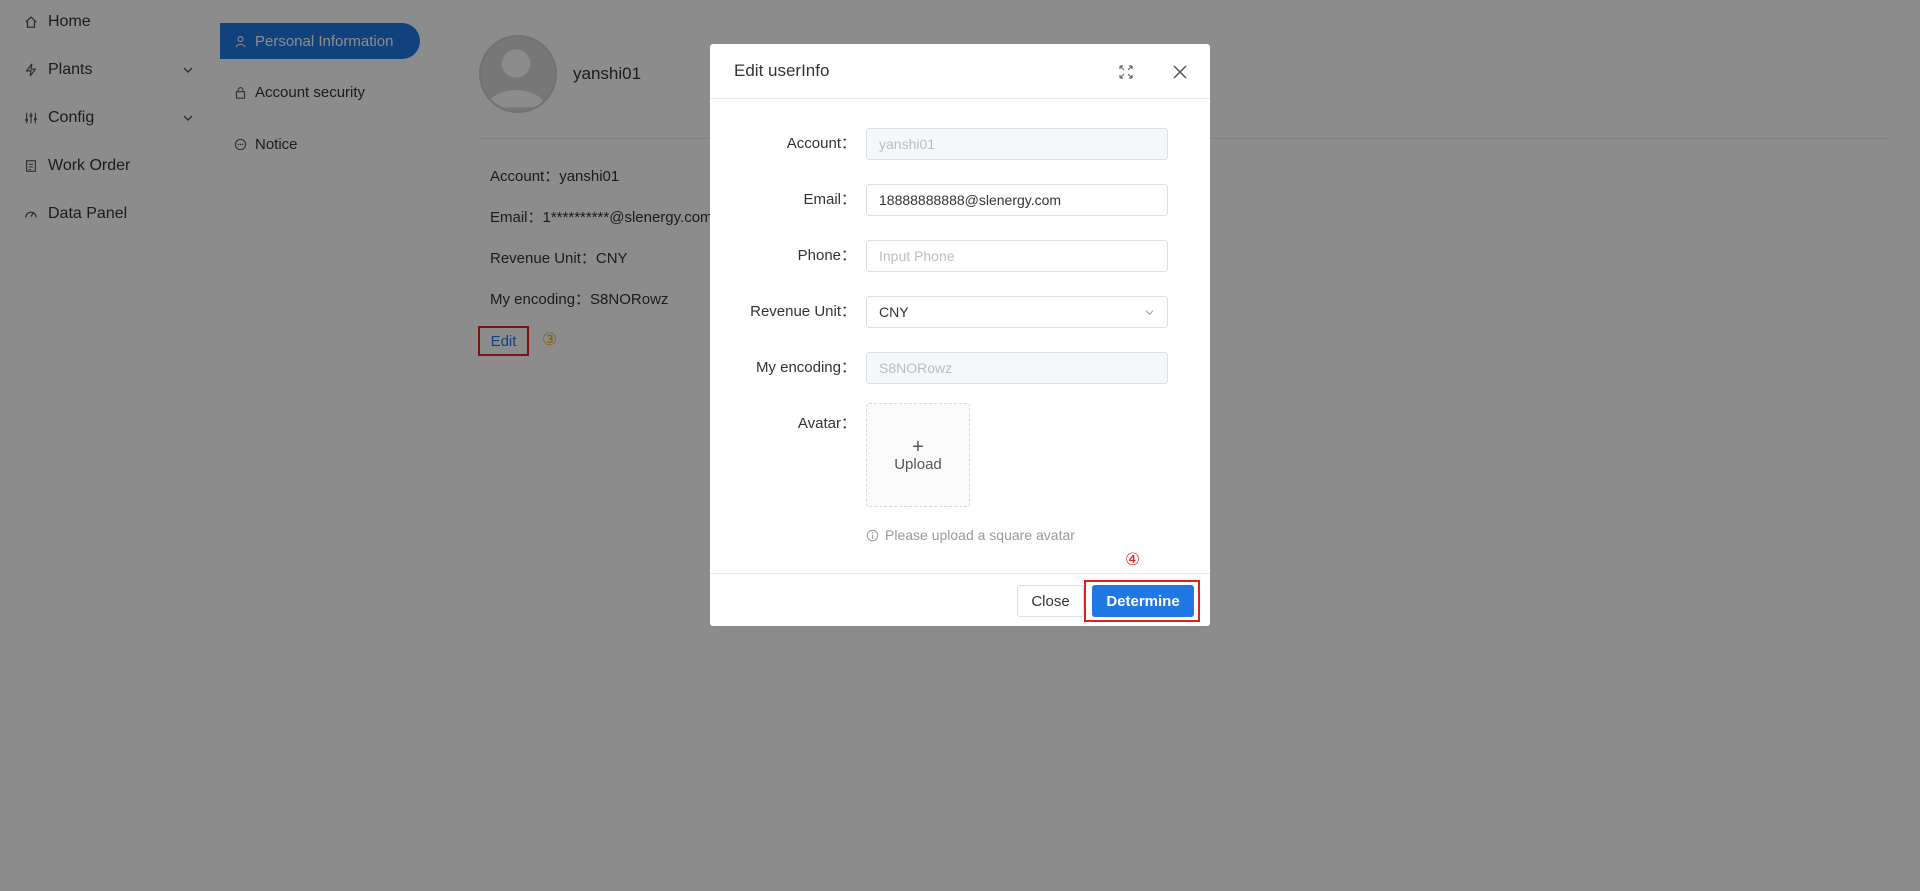  Describe the element at coordinates (1143, 601) in the screenshot. I see `determine-button: Determine` at that location.